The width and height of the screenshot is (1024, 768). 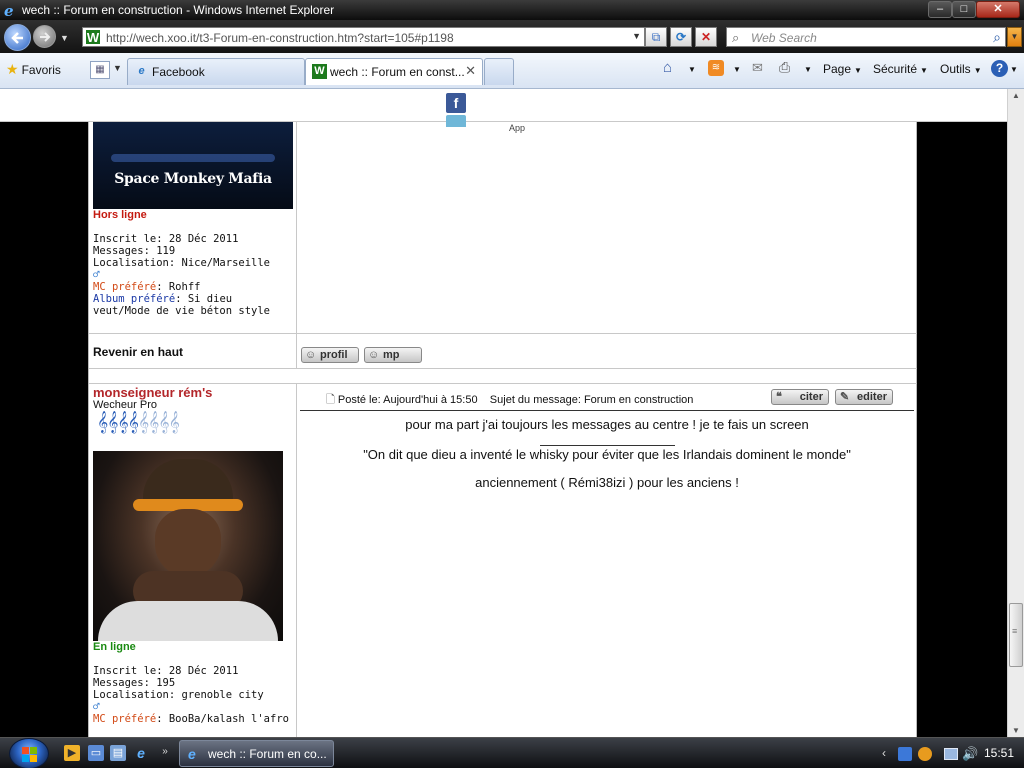 What do you see at coordinates (456, 121) in the screenshot?
I see `twitter-share-icon` at bounding box center [456, 121].